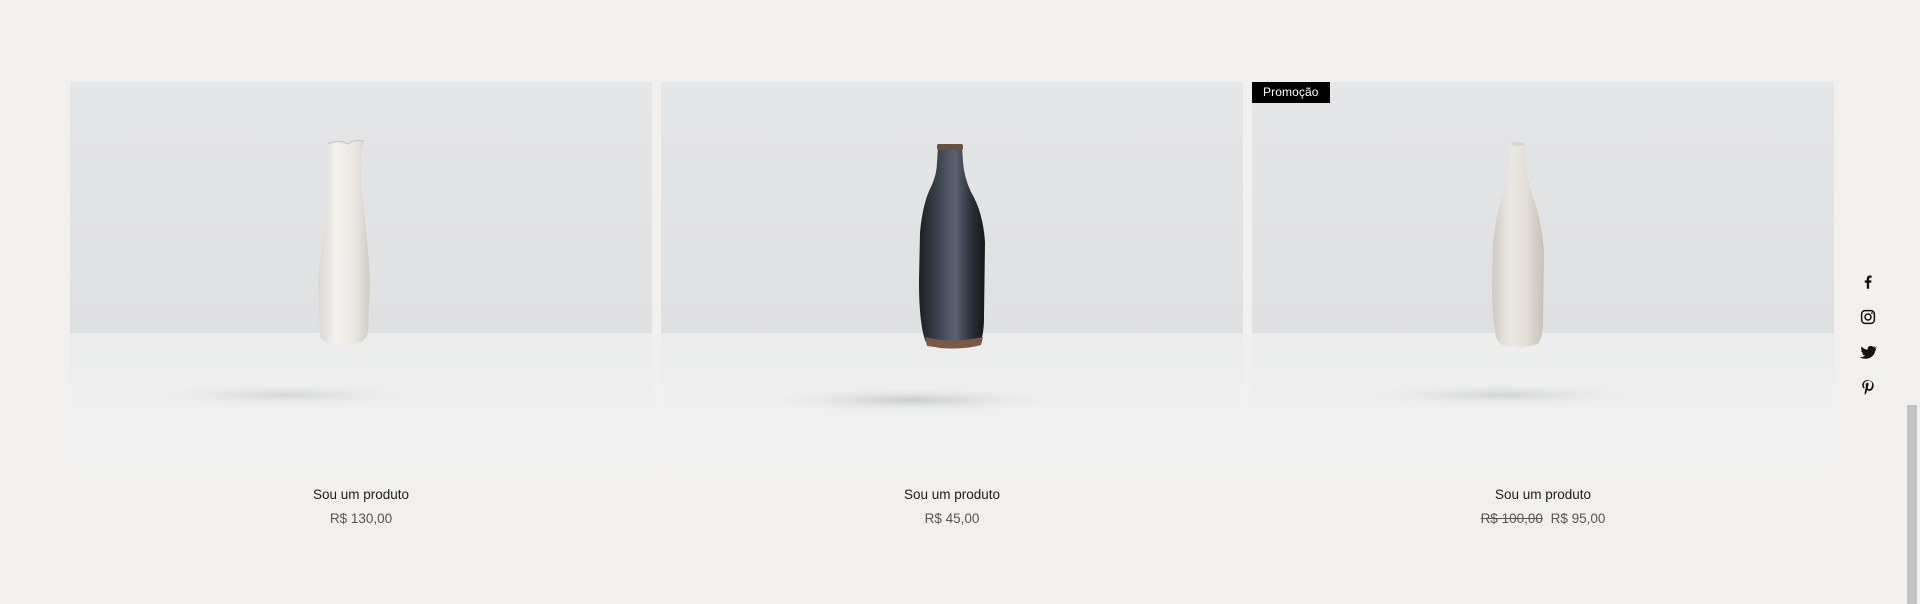 The height and width of the screenshot is (604, 1920). Describe the element at coordinates (1868, 282) in the screenshot. I see `facebook-icon` at that location.